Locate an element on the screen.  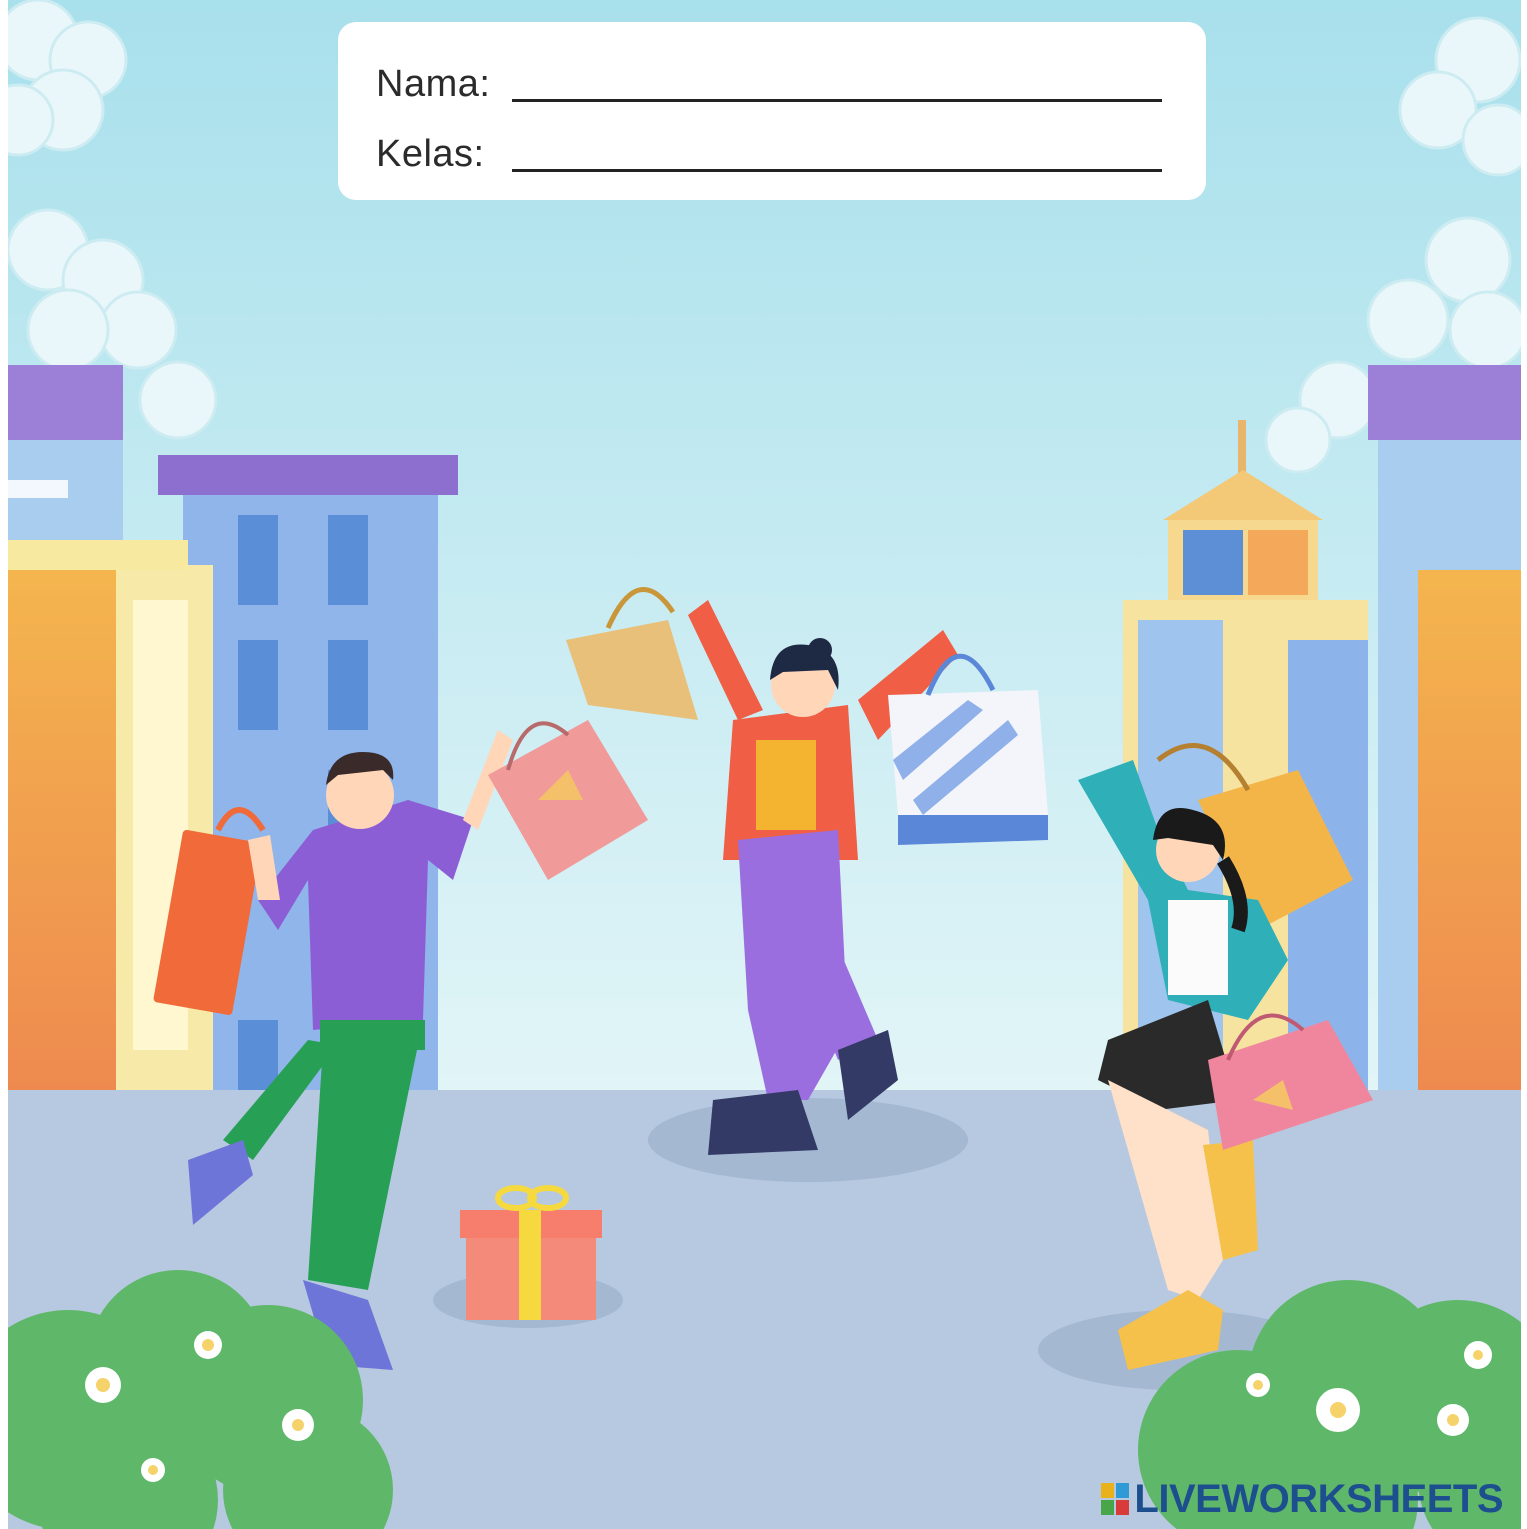
name-input-line is located at coordinates (837, 100).